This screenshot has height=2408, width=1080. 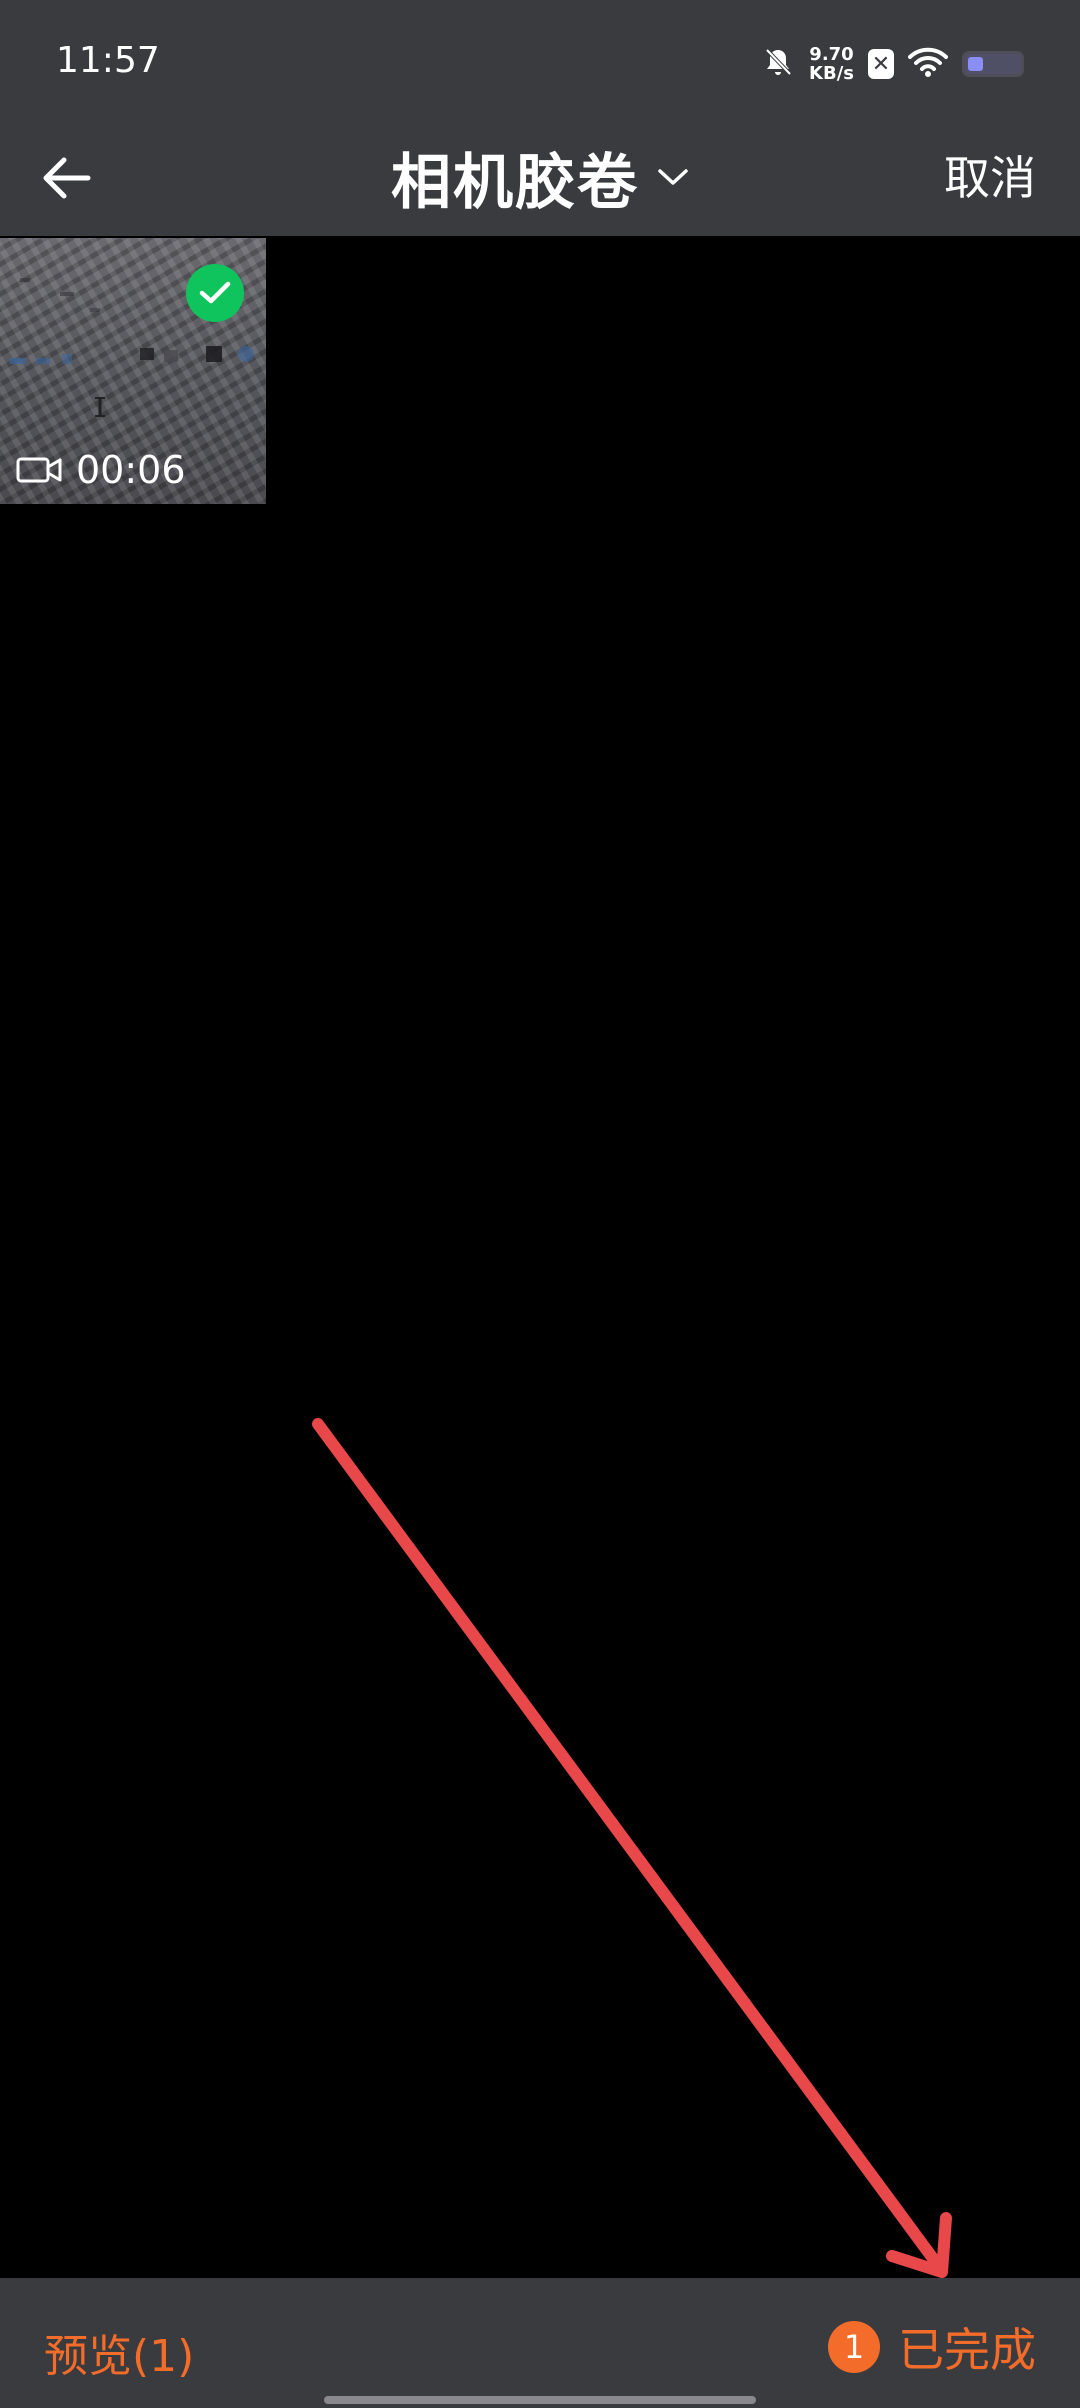 I want to click on battery-icon, so click(x=993, y=64).